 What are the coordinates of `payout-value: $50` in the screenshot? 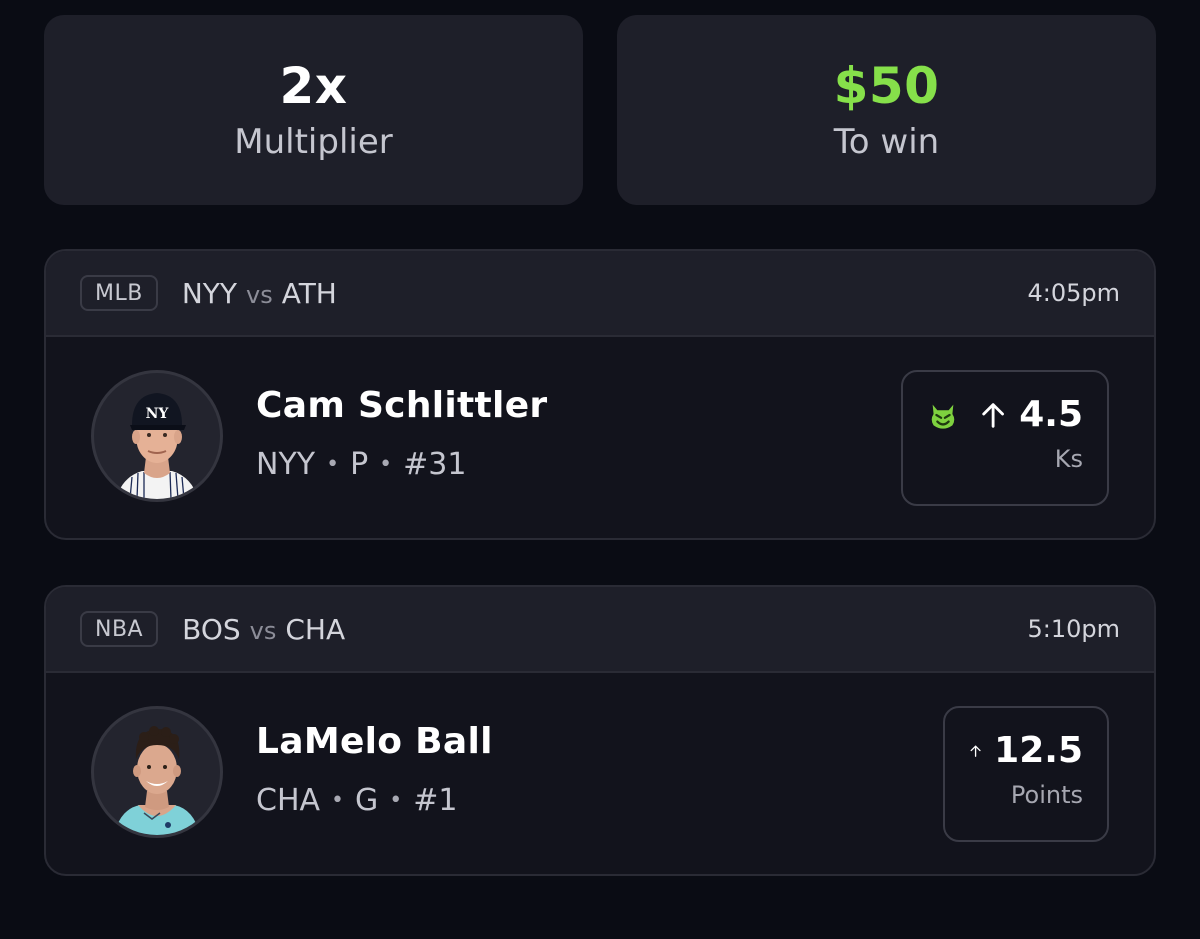 It's located at (886, 86).